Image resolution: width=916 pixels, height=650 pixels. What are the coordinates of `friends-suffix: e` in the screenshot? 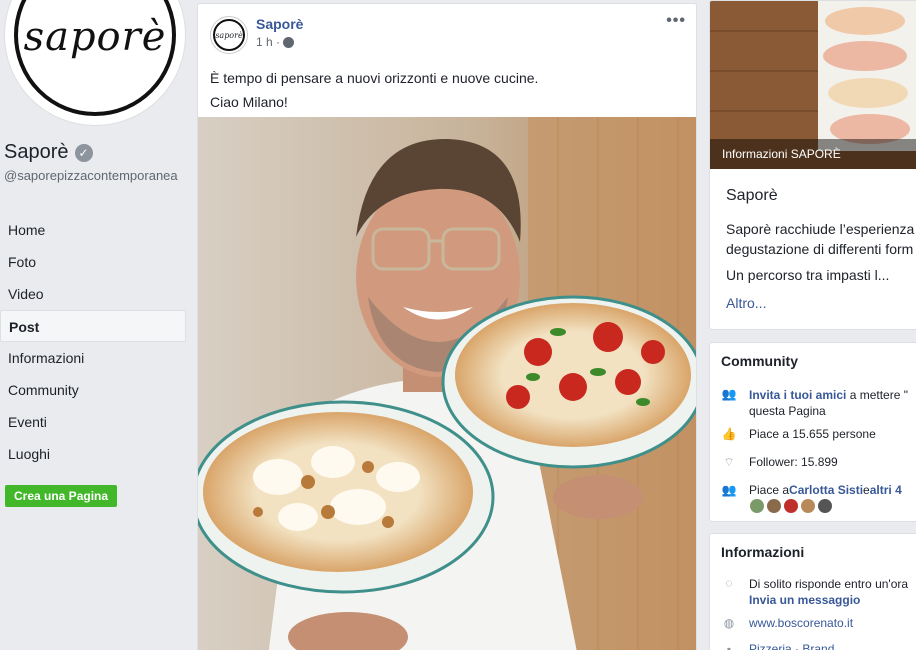 It's located at (866, 490).